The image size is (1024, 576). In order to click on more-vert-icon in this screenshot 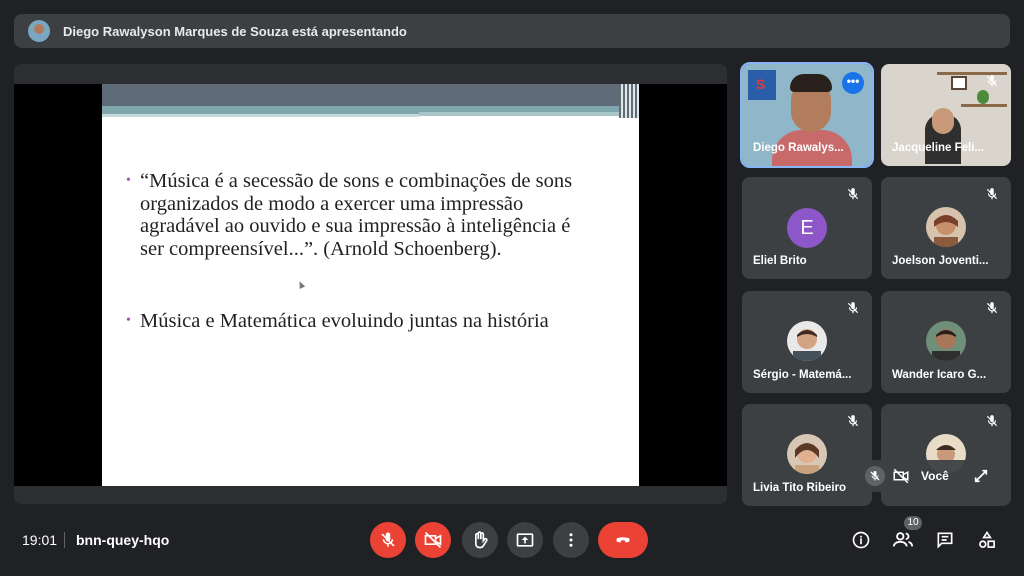, I will do `click(571, 540)`.